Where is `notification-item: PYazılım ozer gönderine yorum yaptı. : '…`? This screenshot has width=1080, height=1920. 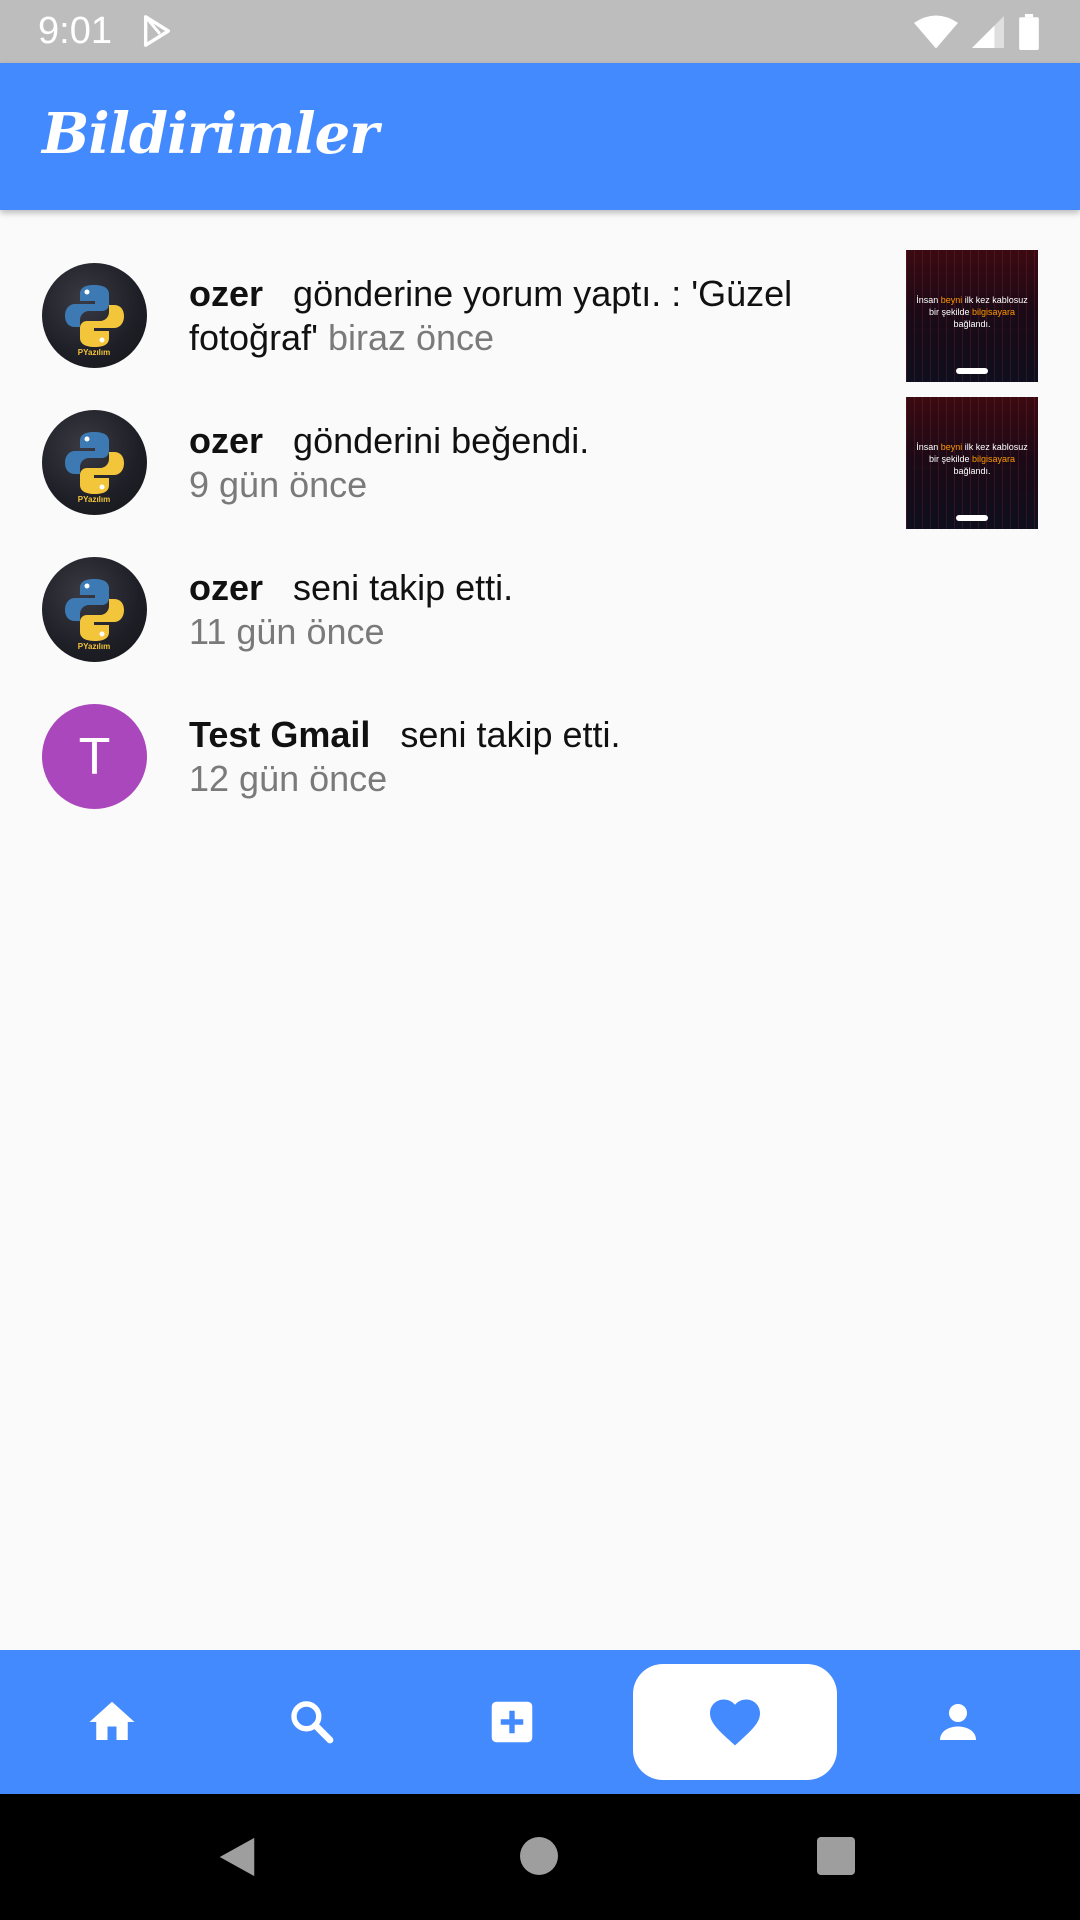 notification-item: PYazılım ozer gönderine yorum yaptı. : '… is located at coordinates (540, 313).